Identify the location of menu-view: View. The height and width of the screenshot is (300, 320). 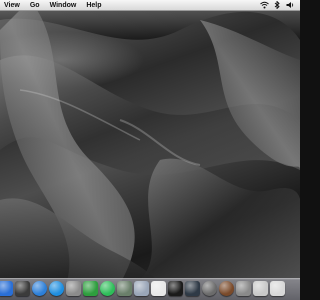
(12, 5).